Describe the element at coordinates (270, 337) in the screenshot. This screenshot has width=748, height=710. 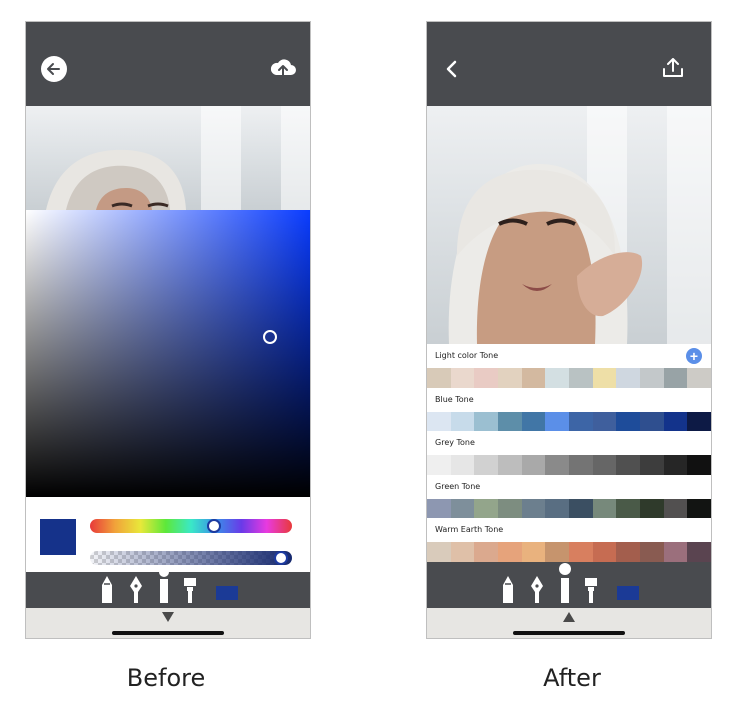
I see `color-cursor` at that location.